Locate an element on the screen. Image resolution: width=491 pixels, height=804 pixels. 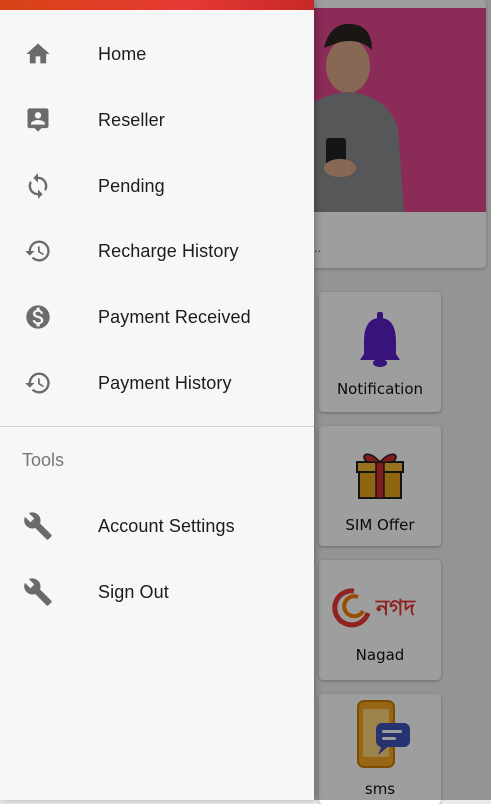
contact-card-icon is located at coordinates (38, 120).